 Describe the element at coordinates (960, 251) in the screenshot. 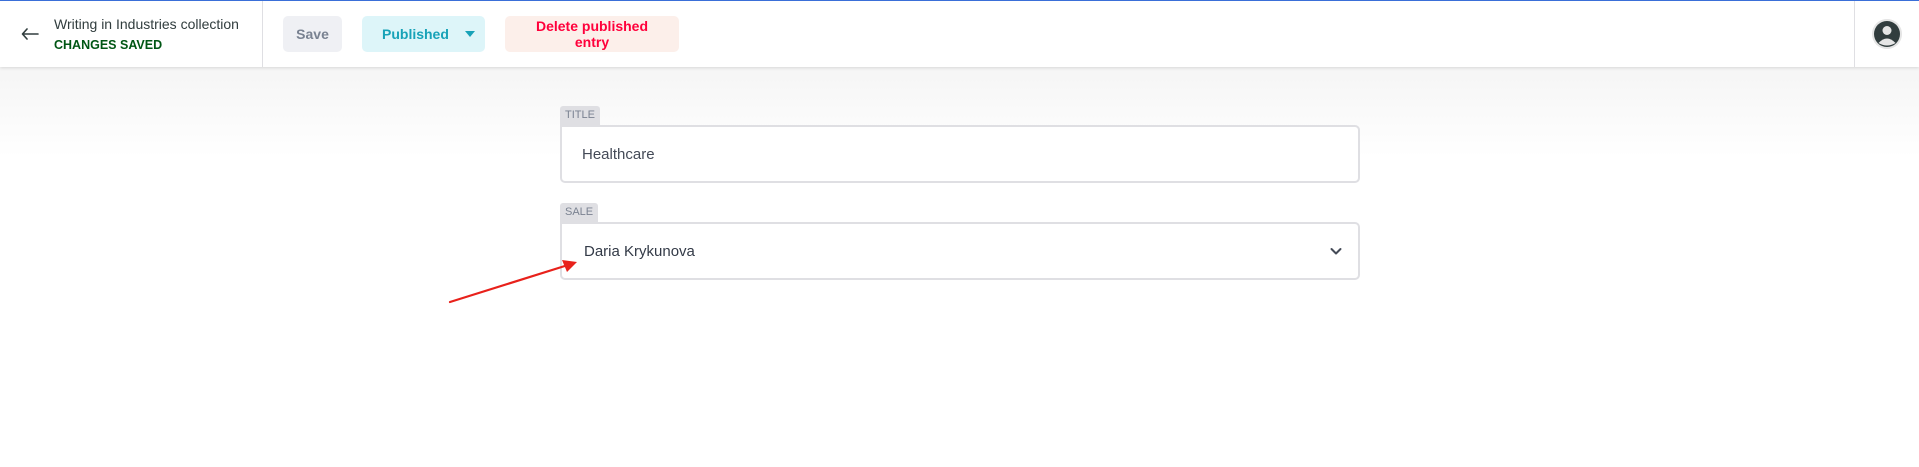

I see `sale-select: Daria Krykunova` at that location.